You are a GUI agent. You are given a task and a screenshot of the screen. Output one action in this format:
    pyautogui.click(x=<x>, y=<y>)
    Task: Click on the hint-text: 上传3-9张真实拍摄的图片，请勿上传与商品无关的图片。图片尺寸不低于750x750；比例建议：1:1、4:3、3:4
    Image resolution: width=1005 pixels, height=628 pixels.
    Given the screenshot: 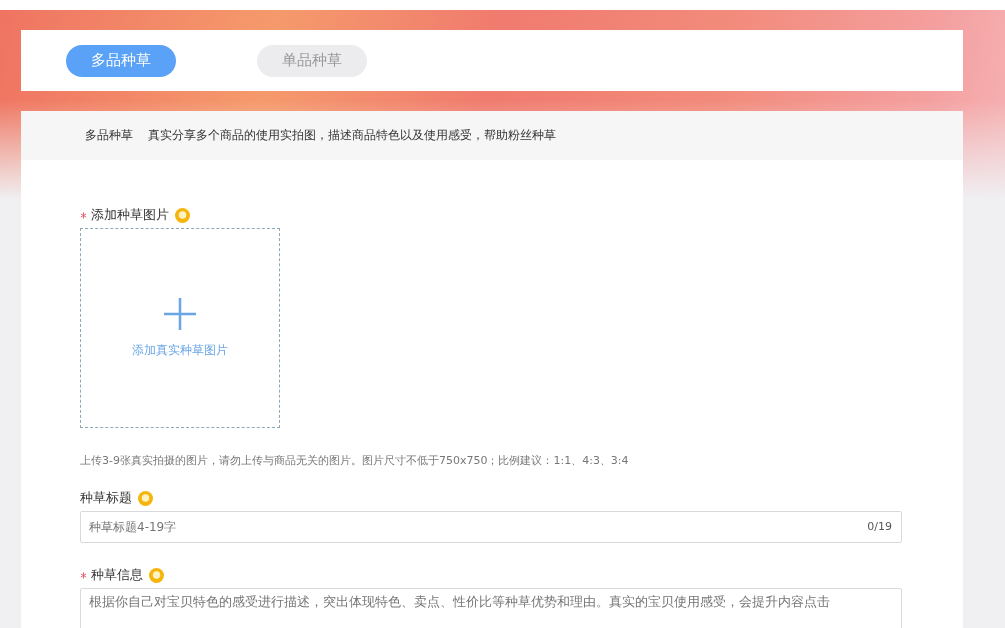 What is the action you would take?
    pyautogui.click(x=355, y=460)
    